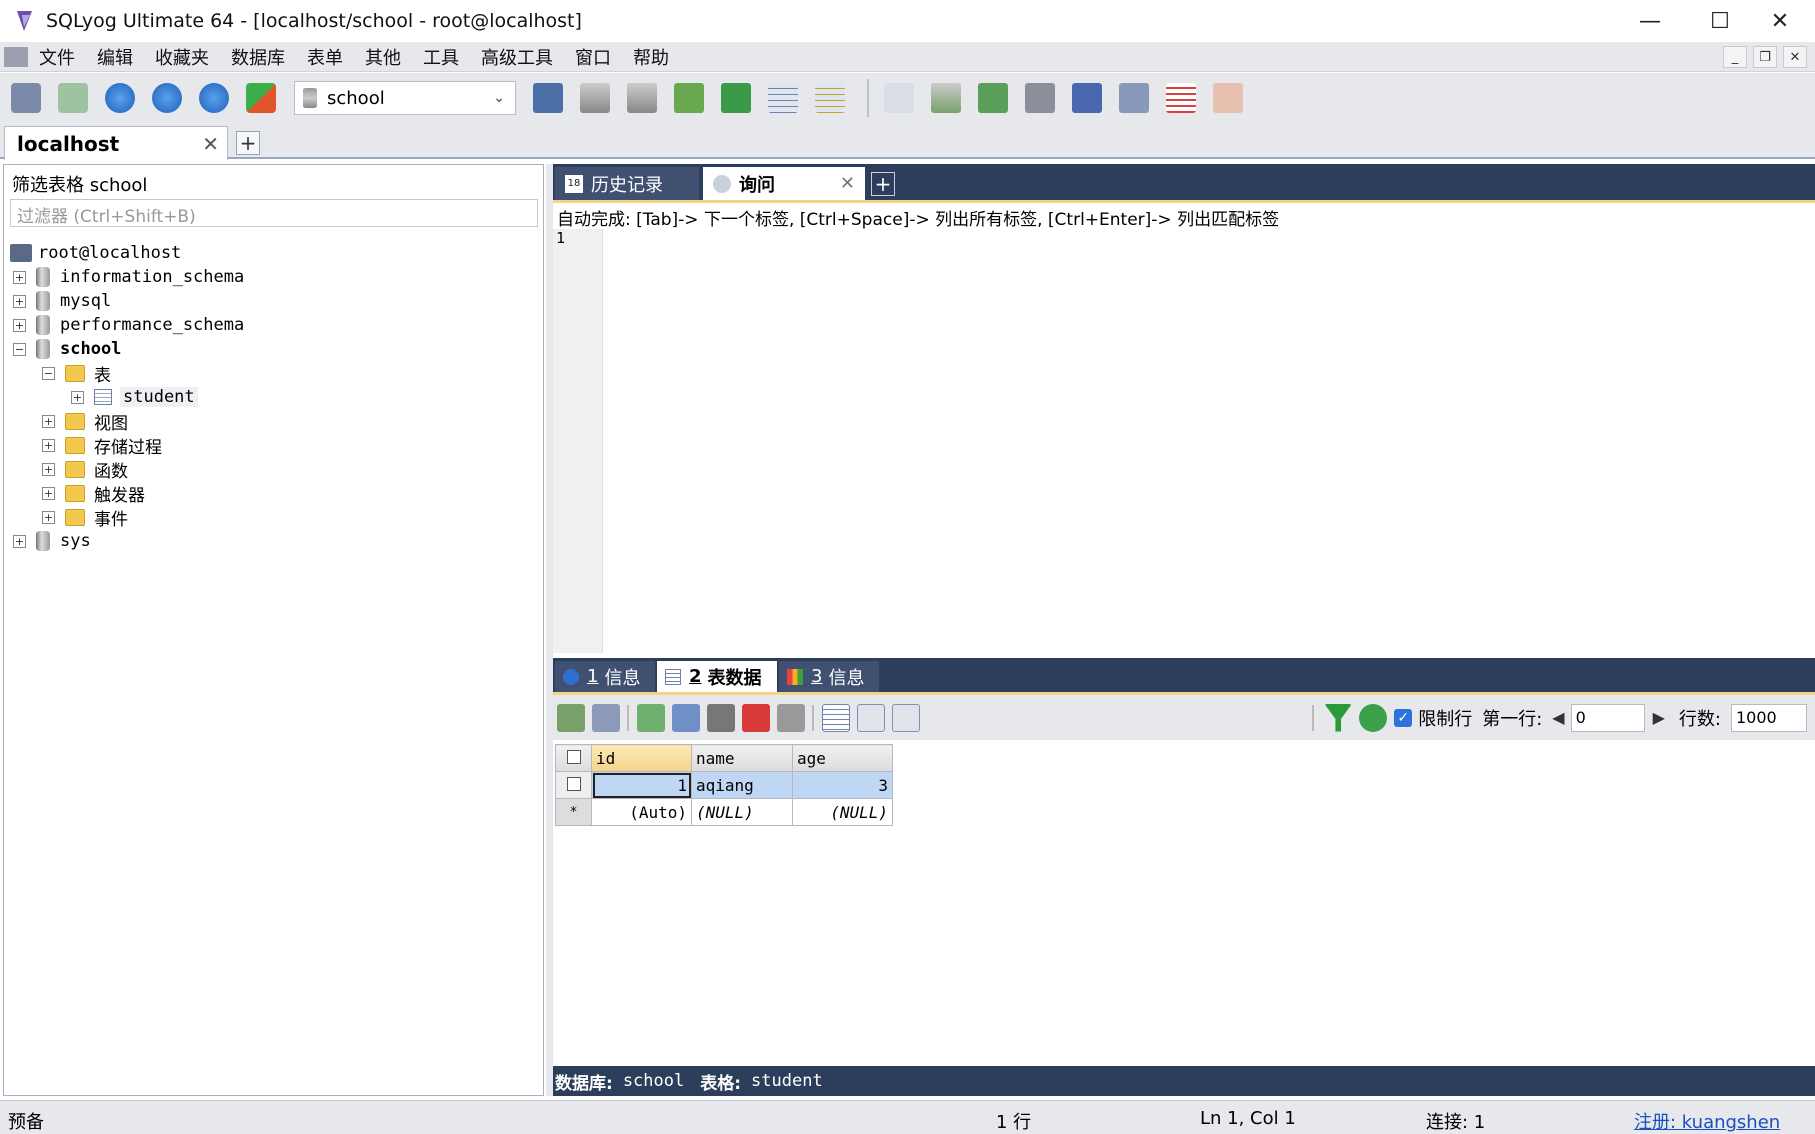  What do you see at coordinates (1040, 98) in the screenshot?
I see `copy-db-button` at bounding box center [1040, 98].